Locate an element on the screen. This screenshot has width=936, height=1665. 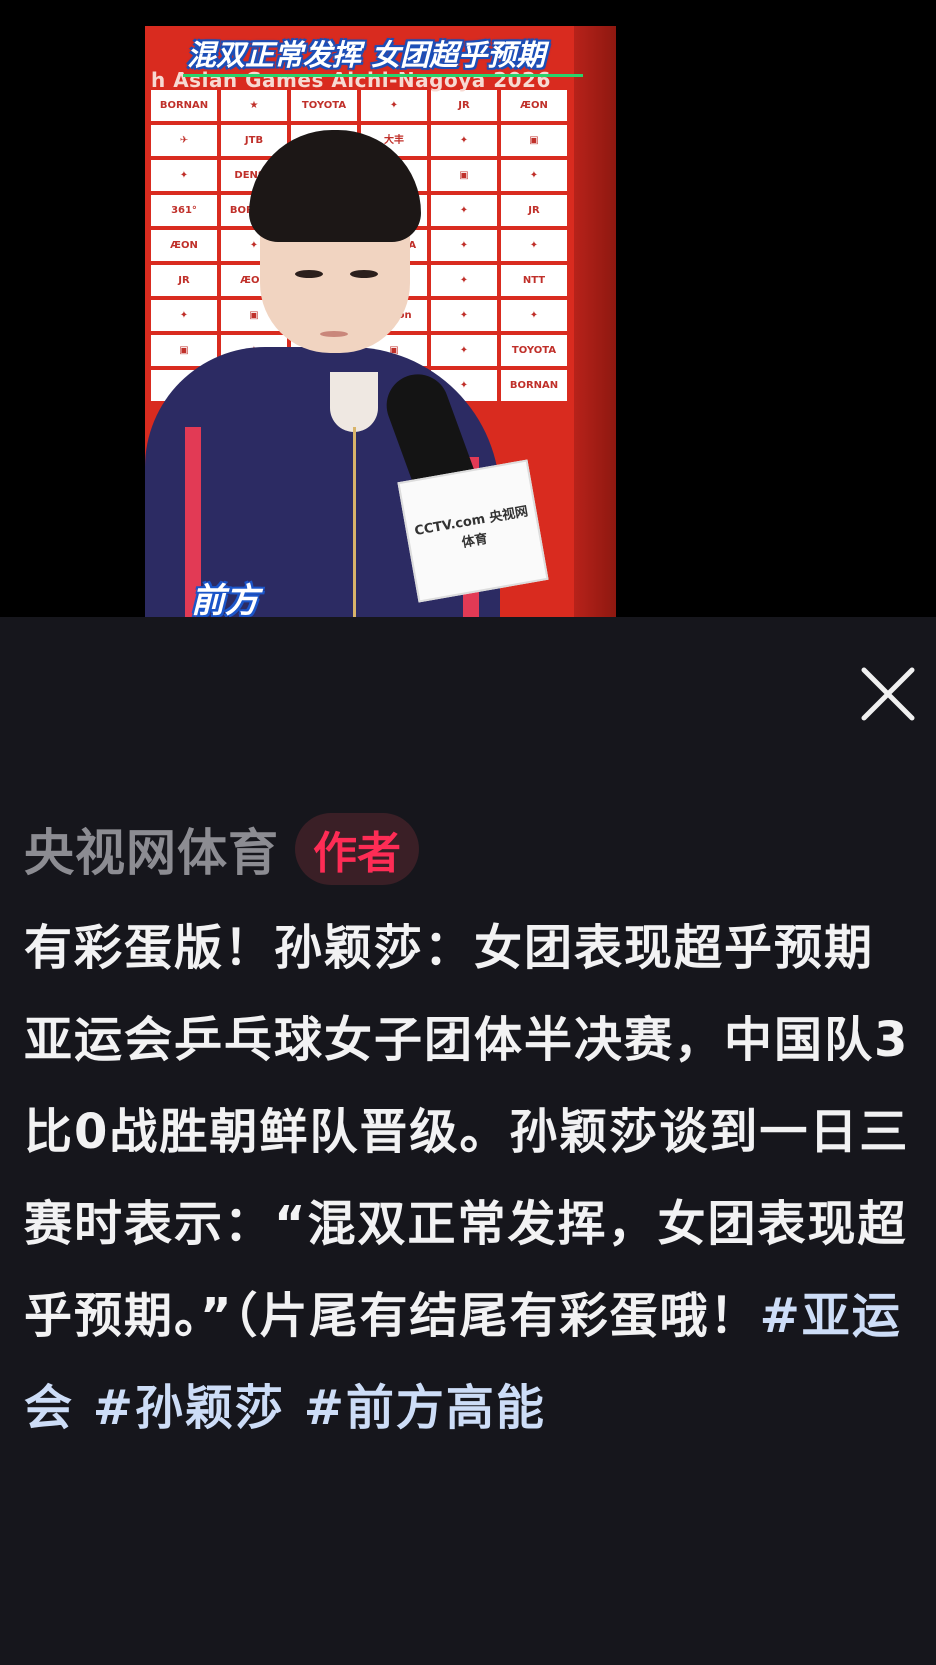
close-icon is located at coordinates (888, 694).